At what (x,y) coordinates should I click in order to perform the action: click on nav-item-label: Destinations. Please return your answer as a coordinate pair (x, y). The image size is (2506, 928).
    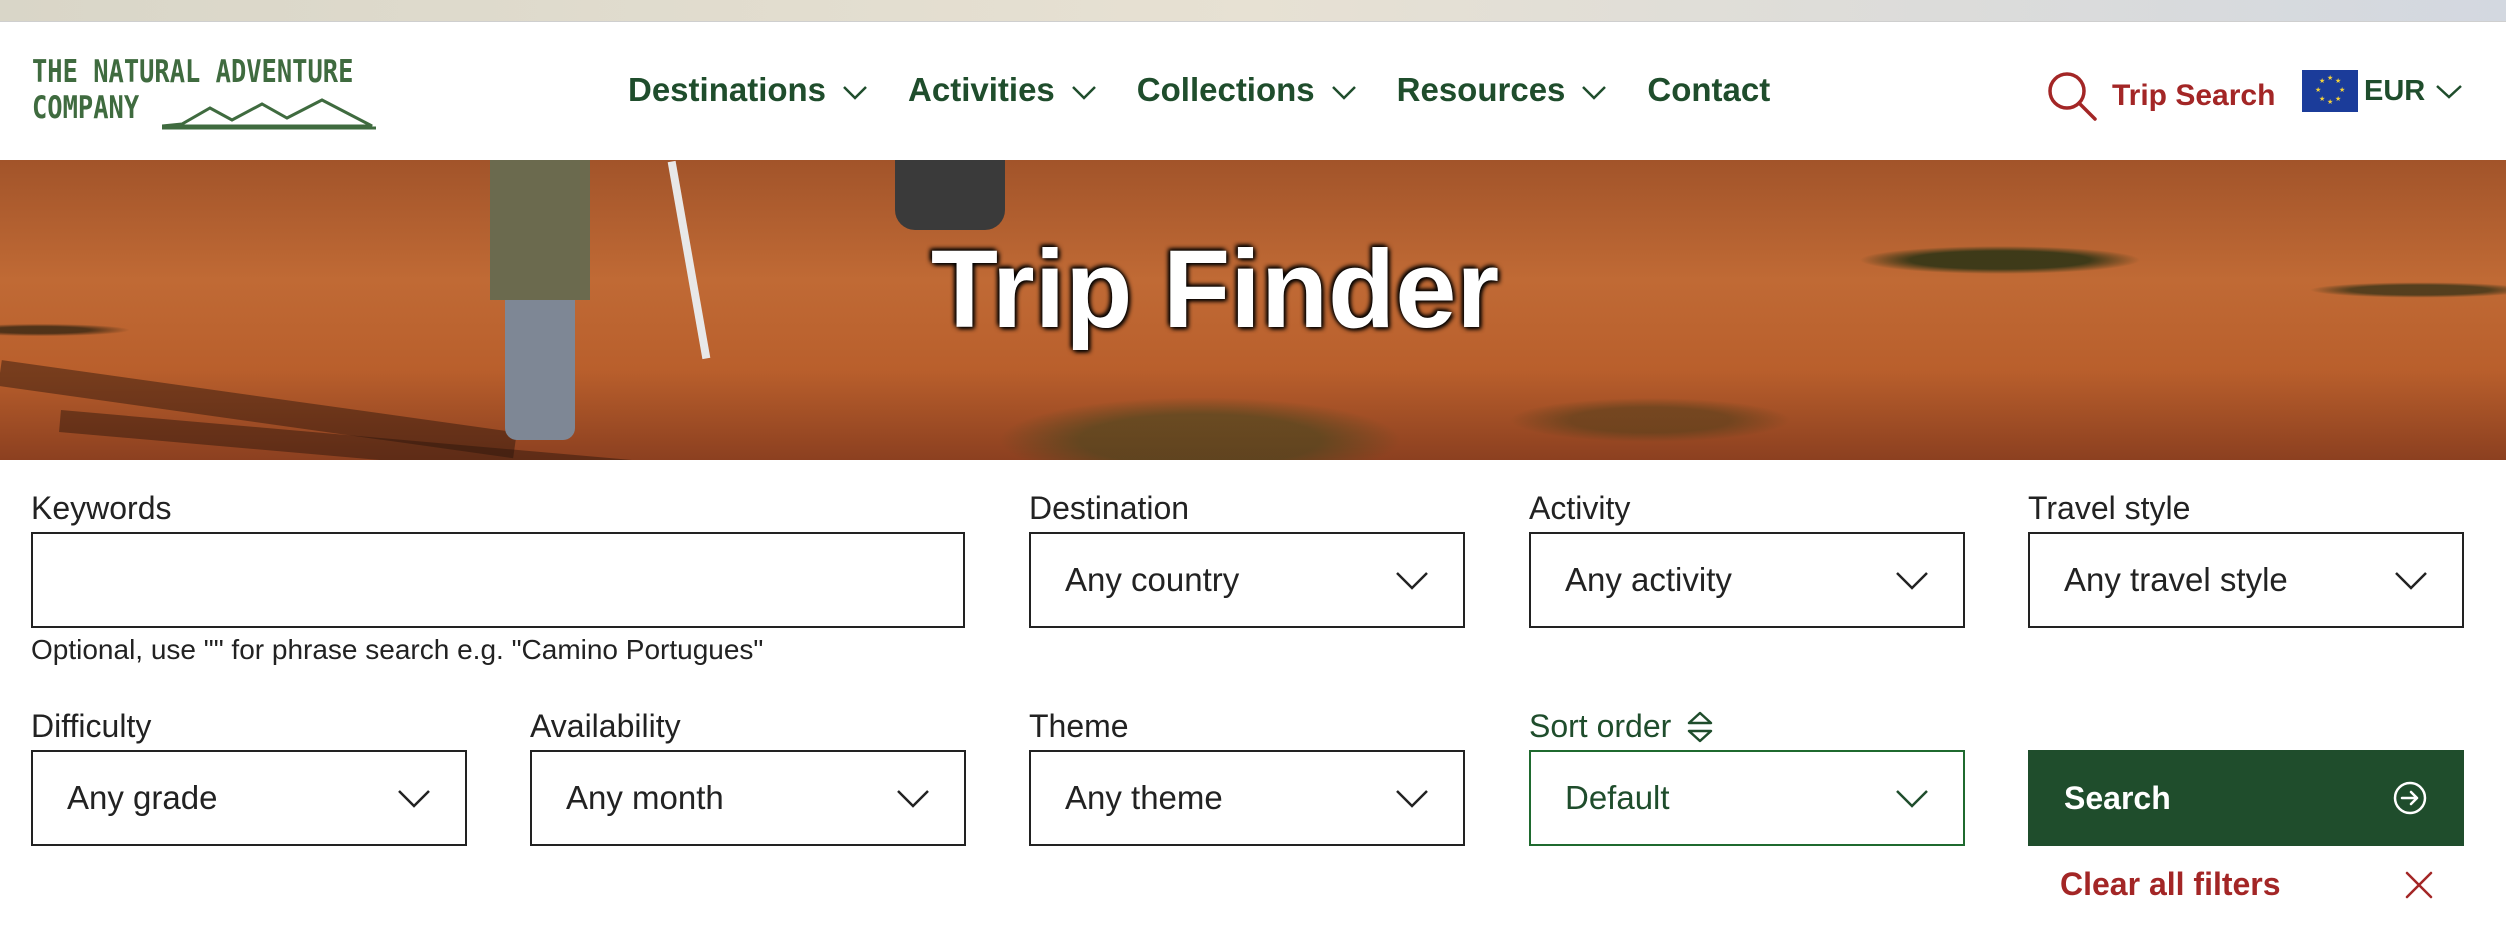
    Looking at the image, I should click on (727, 89).